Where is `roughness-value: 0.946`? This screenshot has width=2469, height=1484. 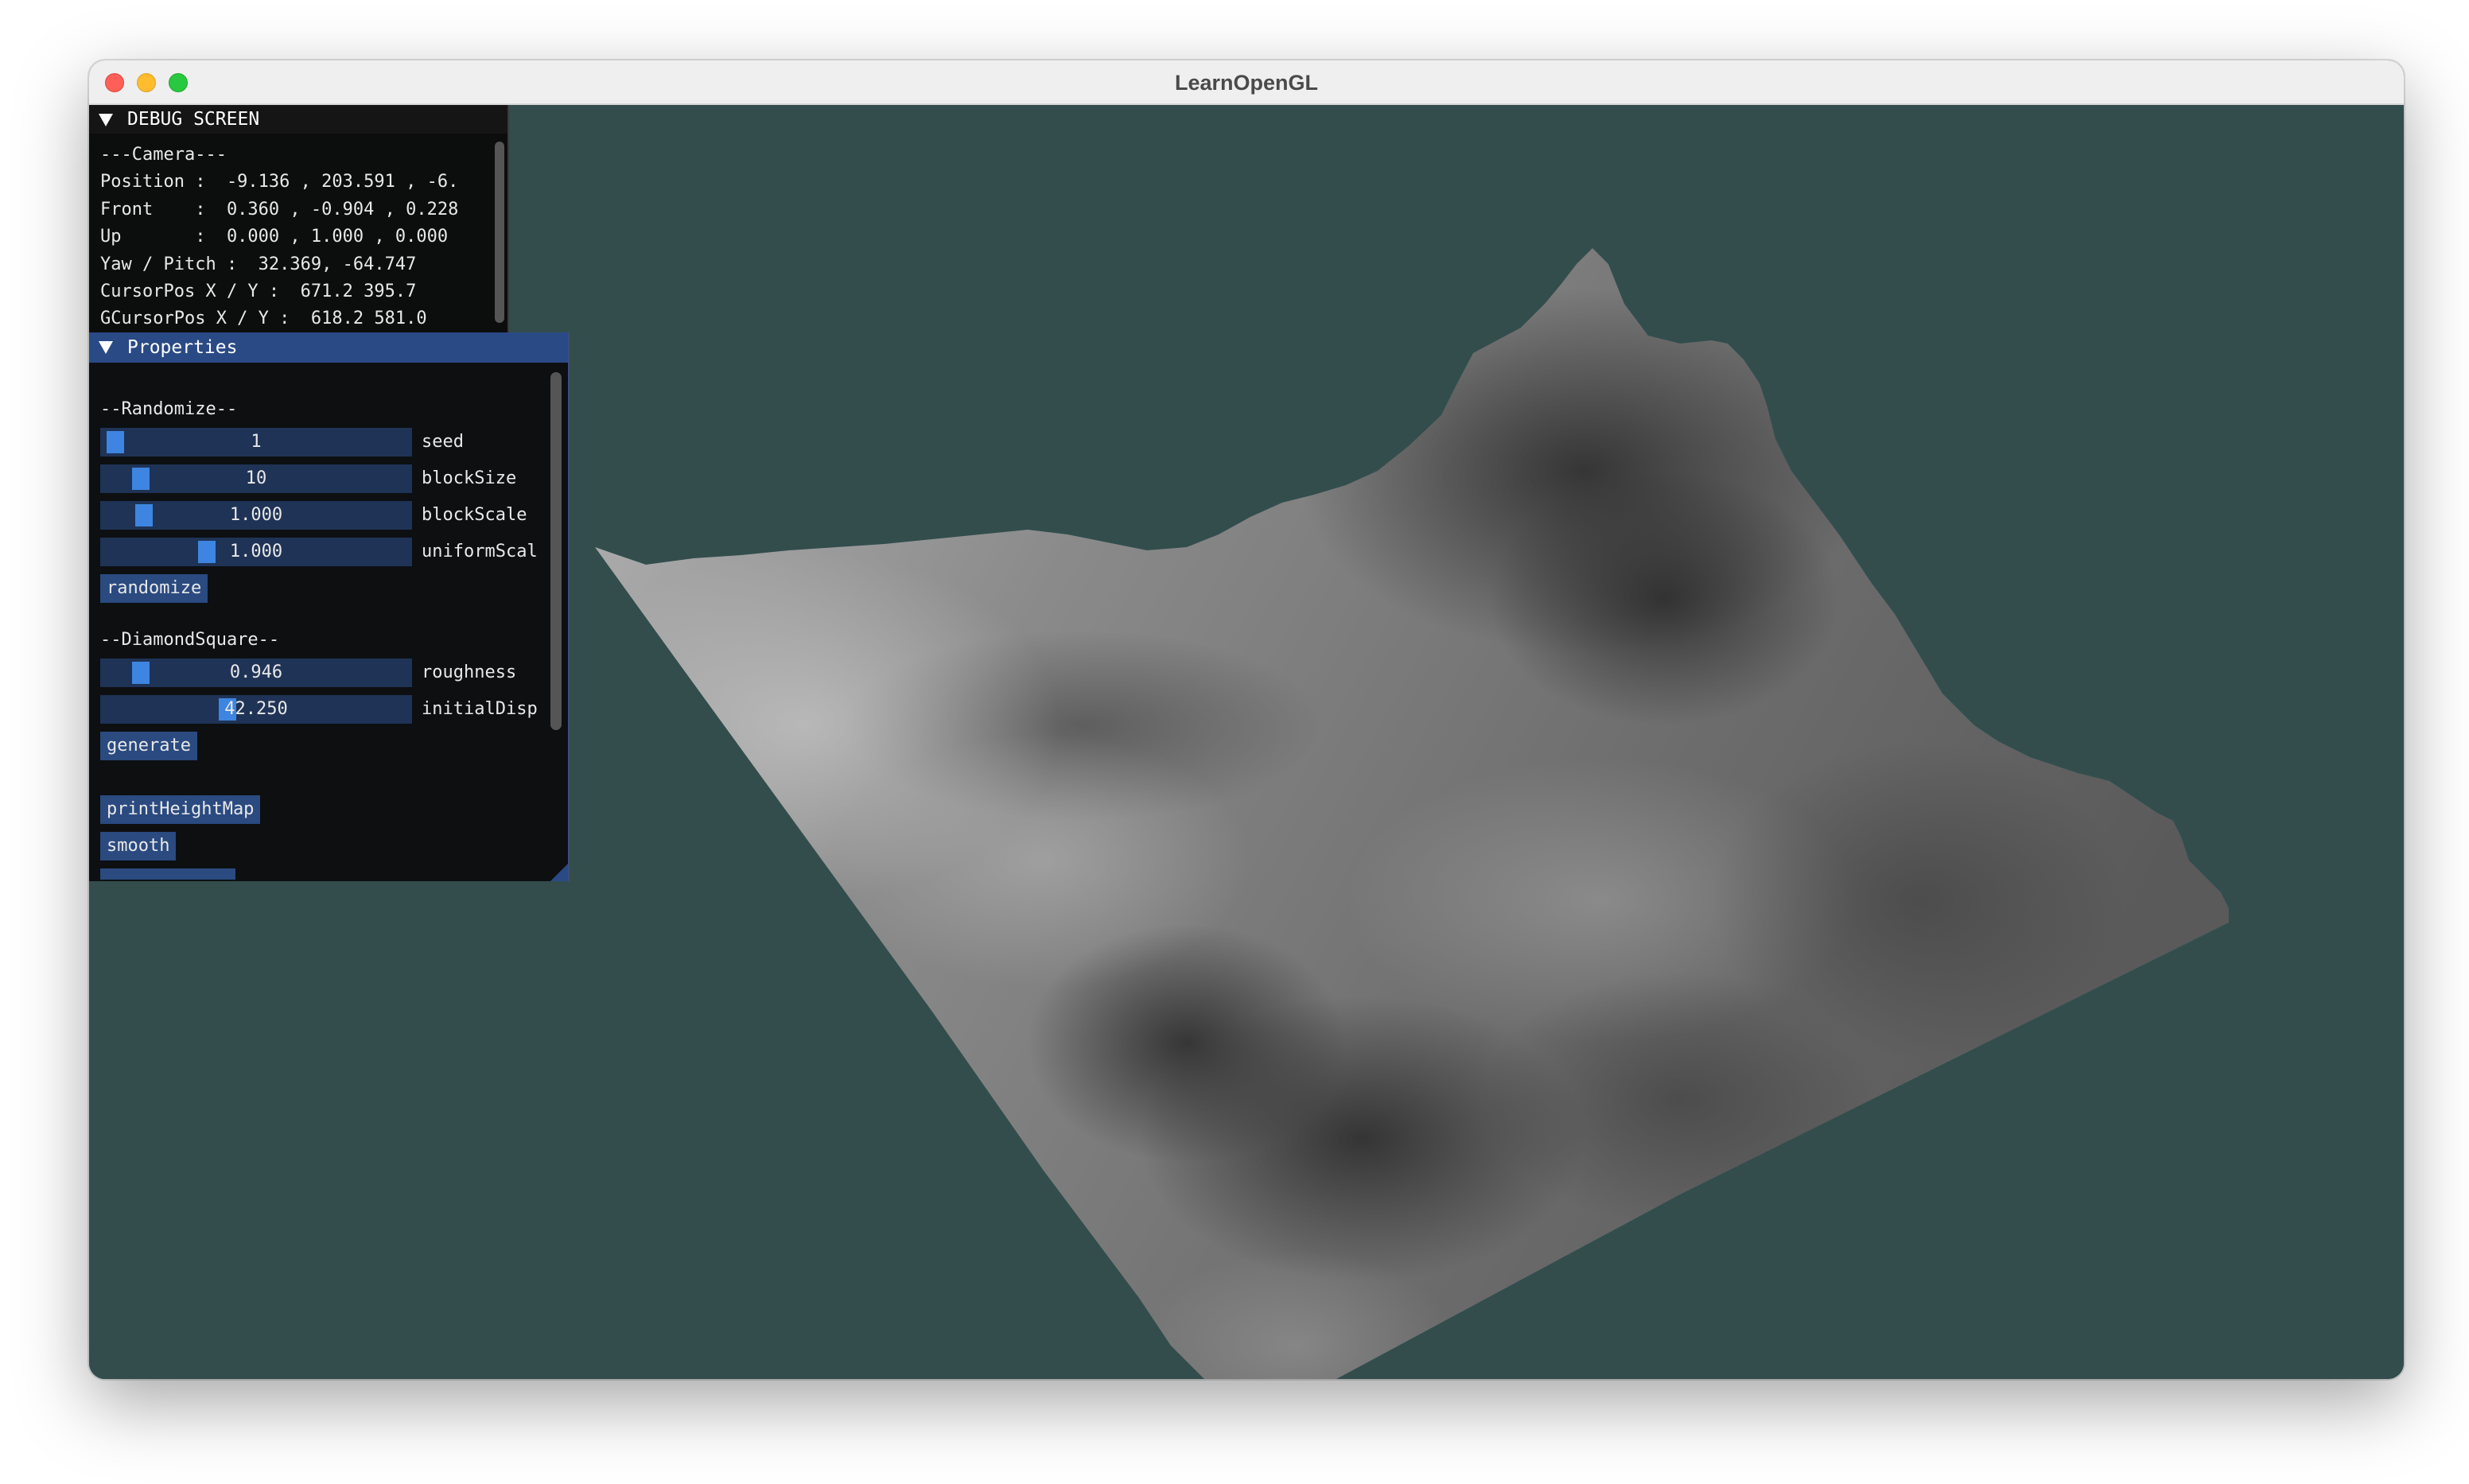 roughness-value: 0.946 is located at coordinates (256, 672).